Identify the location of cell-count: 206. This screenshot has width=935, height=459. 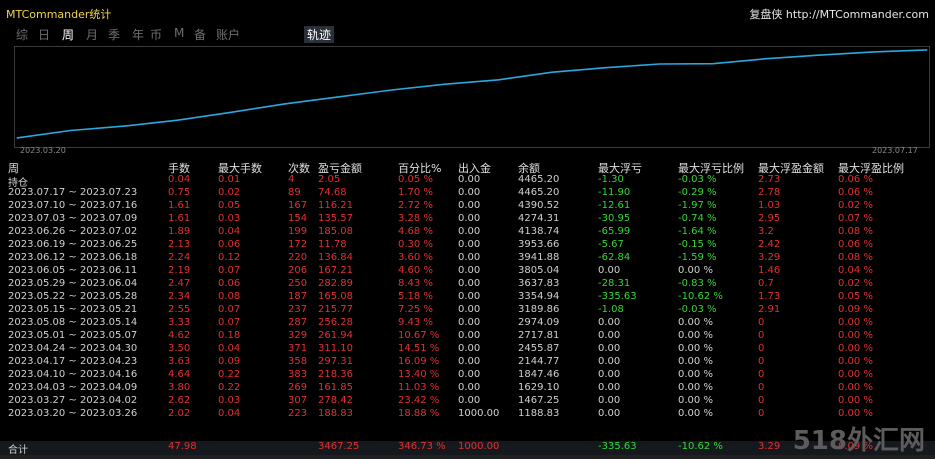
(298, 270).